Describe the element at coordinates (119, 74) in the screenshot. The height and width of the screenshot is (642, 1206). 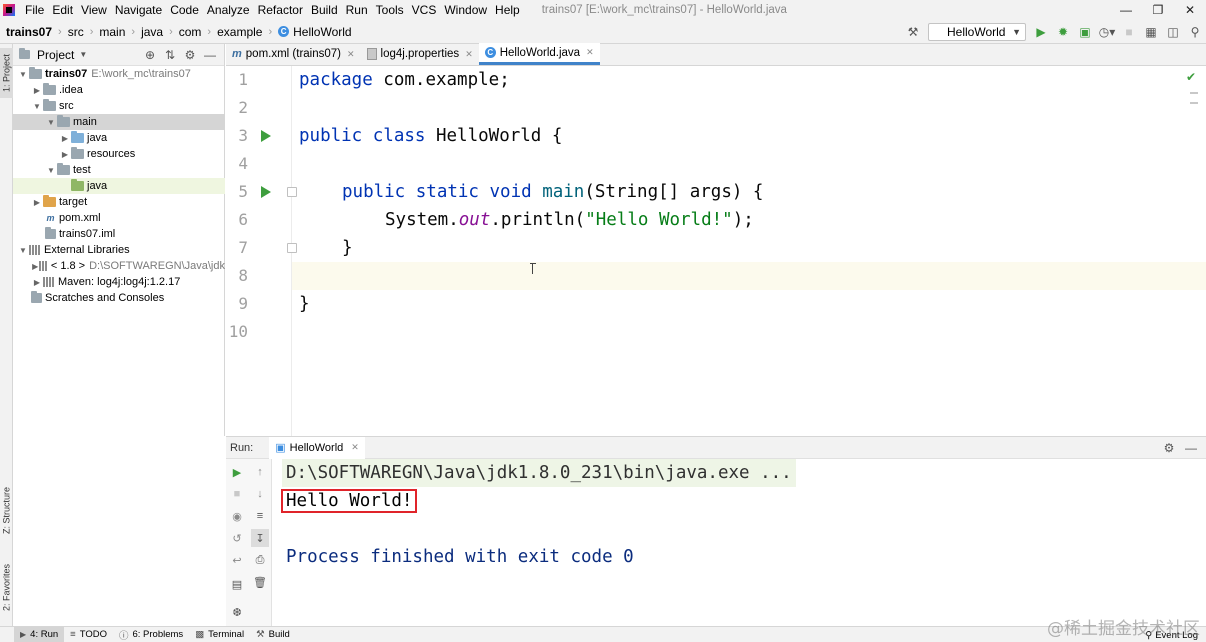
I see `tree-item-trains07: ▼ trains07 E:\work_mc\trains07` at that location.